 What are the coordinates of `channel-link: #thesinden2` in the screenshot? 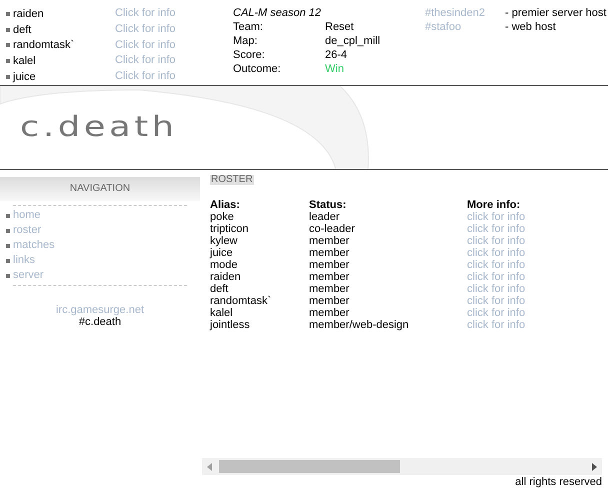 It's located at (455, 13).